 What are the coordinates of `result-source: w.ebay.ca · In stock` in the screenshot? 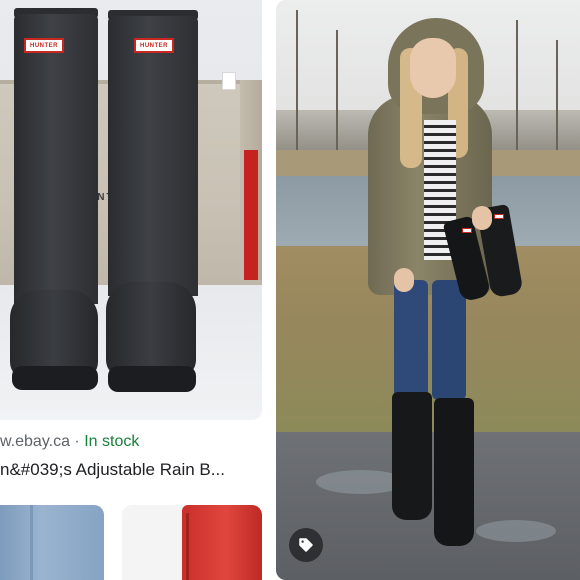 It's located at (69, 442).